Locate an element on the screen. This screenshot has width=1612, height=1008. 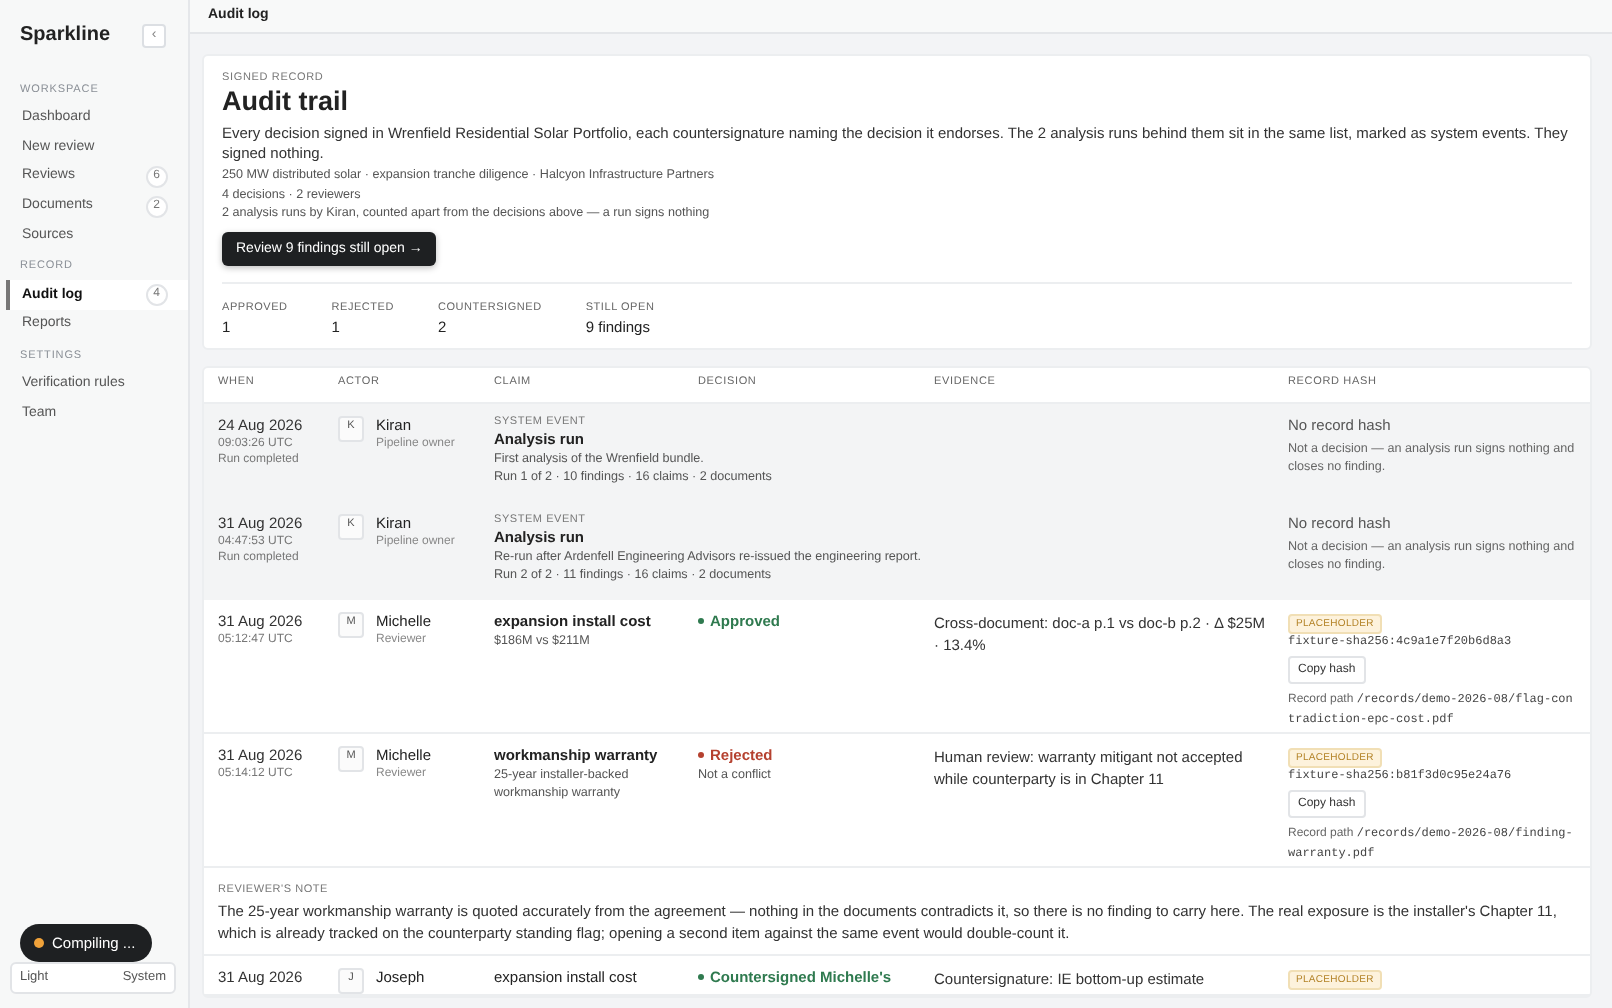
brand-name: Sparkline is located at coordinates (65, 36).